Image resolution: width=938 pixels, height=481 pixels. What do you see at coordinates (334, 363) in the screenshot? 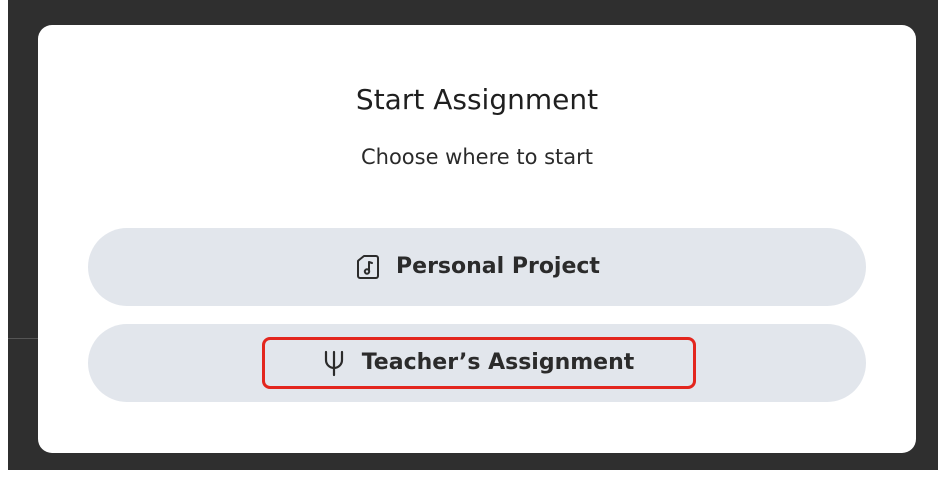
I see `trident-icon` at bounding box center [334, 363].